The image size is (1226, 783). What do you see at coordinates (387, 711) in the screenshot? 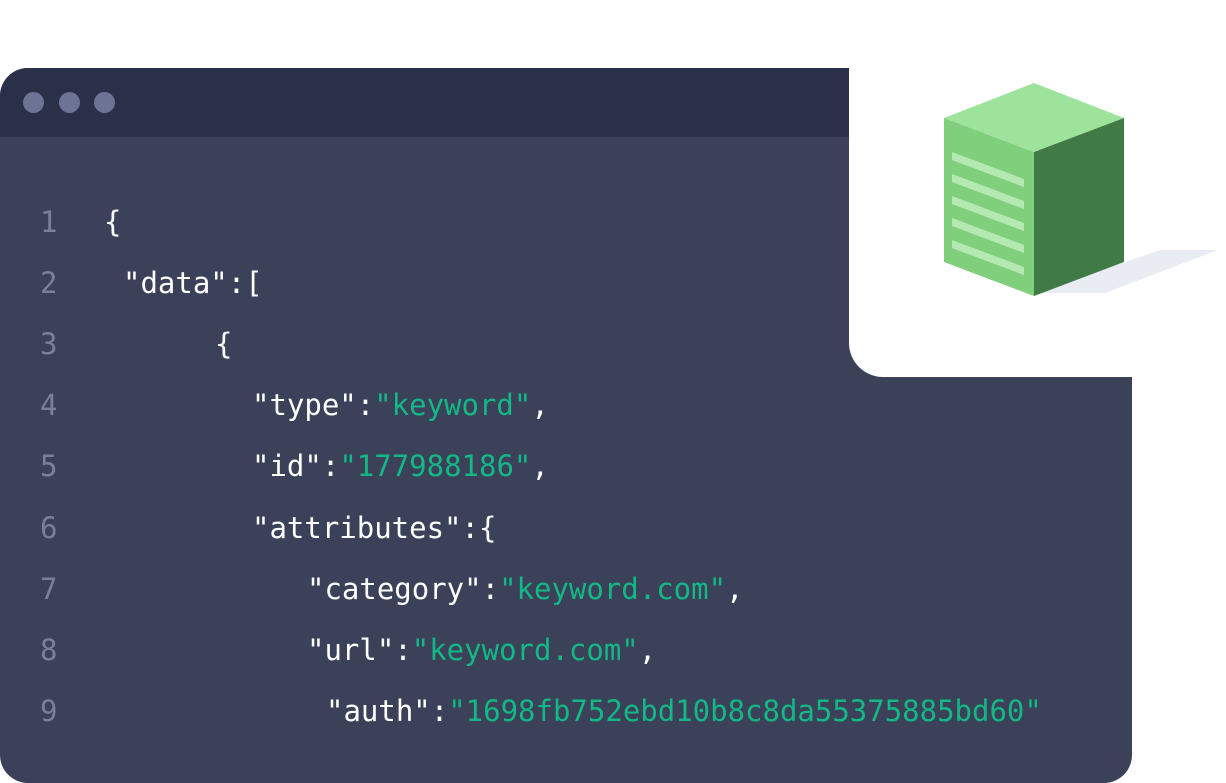
I see `syntax-token: "auth":` at bounding box center [387, 711].